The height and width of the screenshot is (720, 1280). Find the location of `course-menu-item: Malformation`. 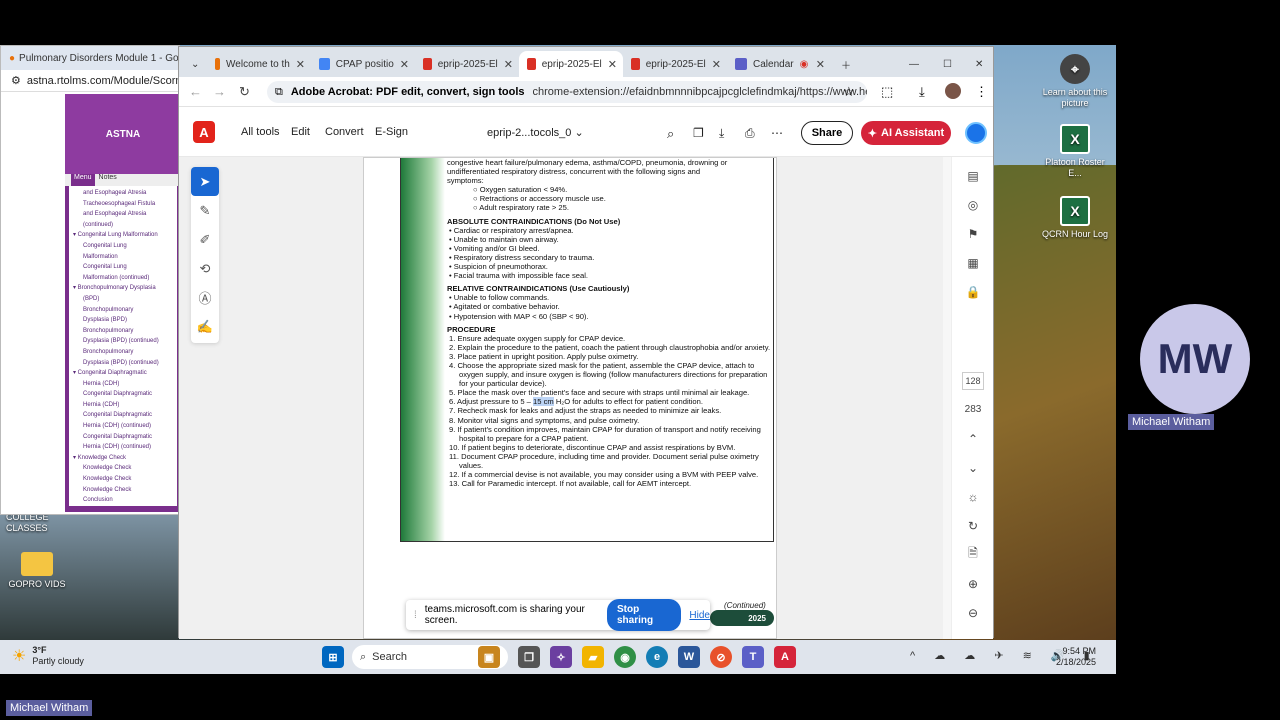

course-menu-item: Malformation is located at coordinates (123, 257).